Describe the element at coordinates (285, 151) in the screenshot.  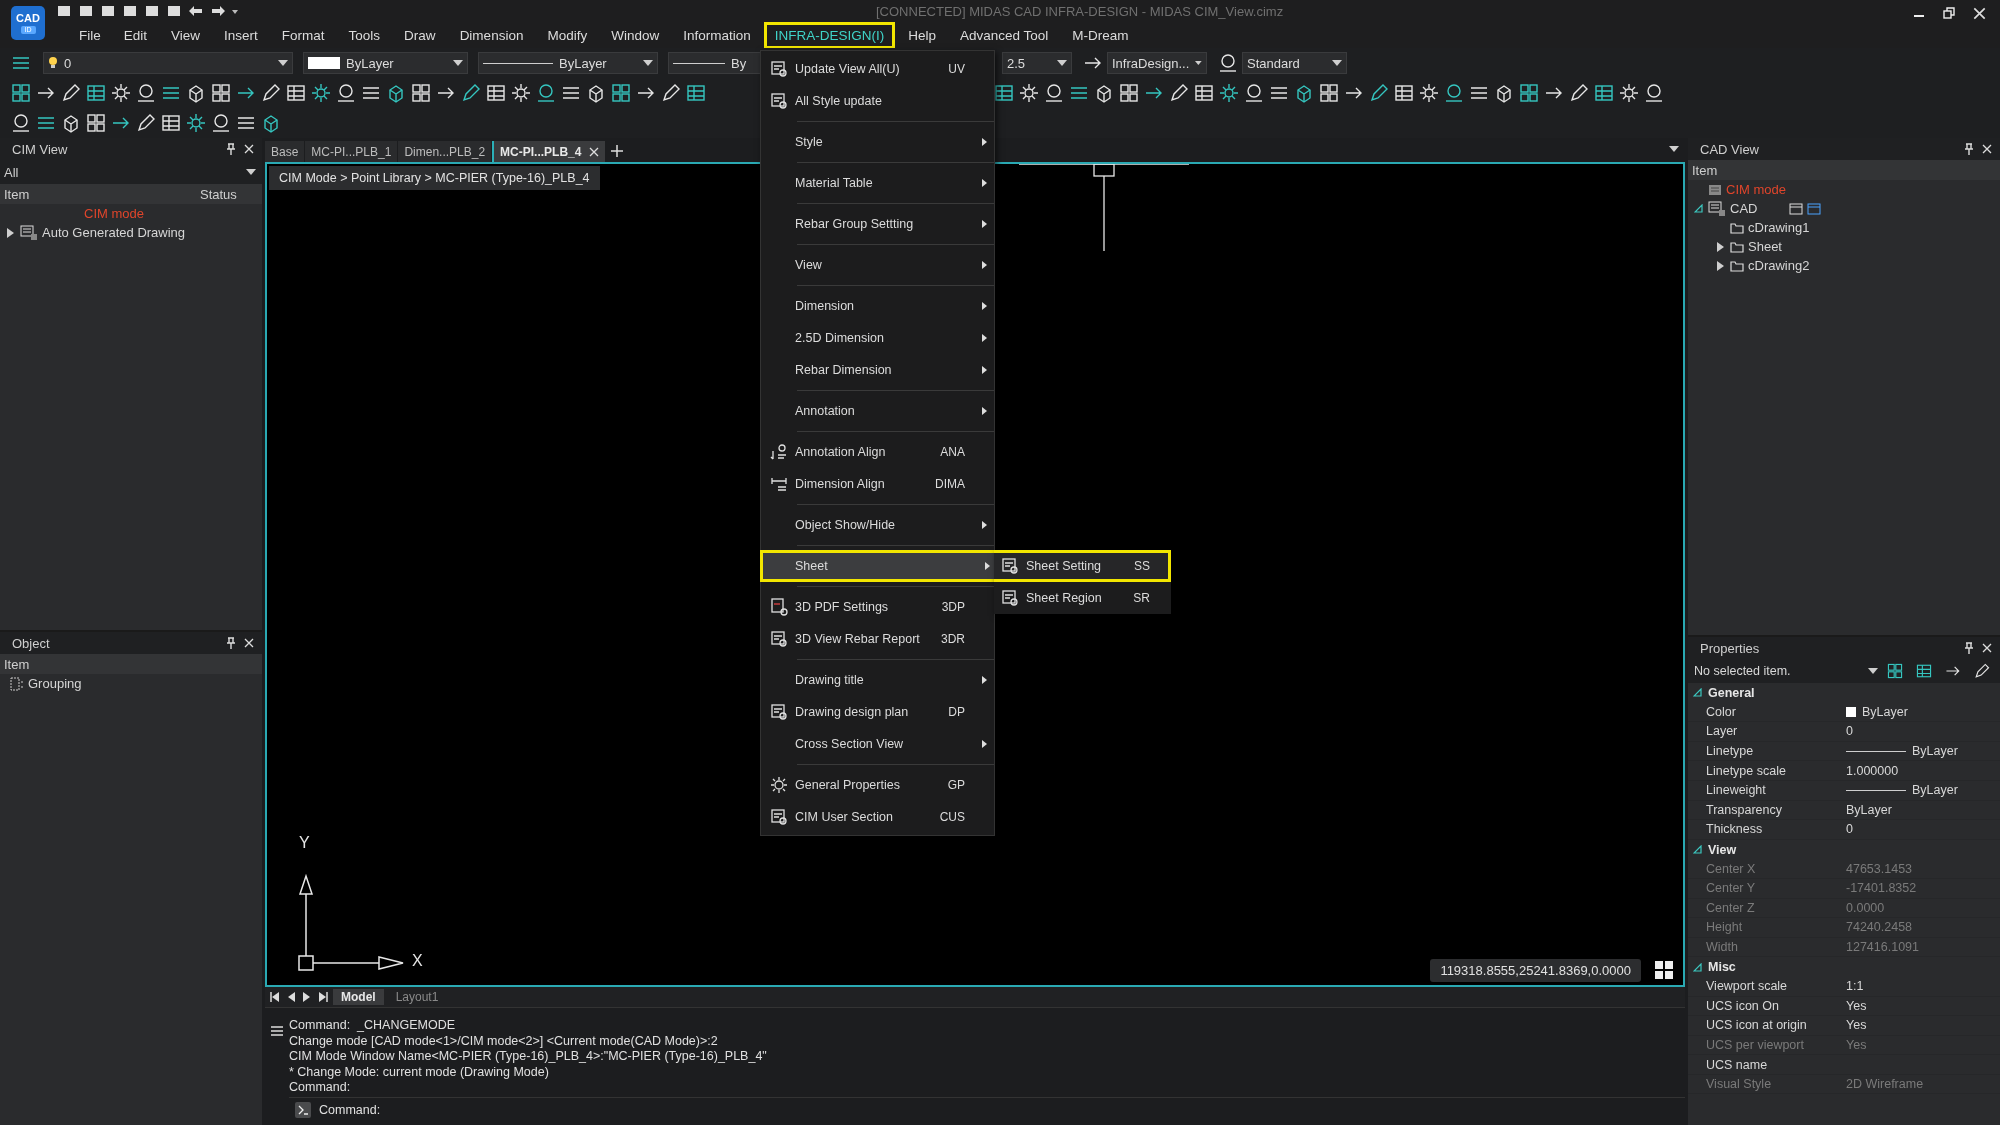
I see `document-tab: Base` at that location.